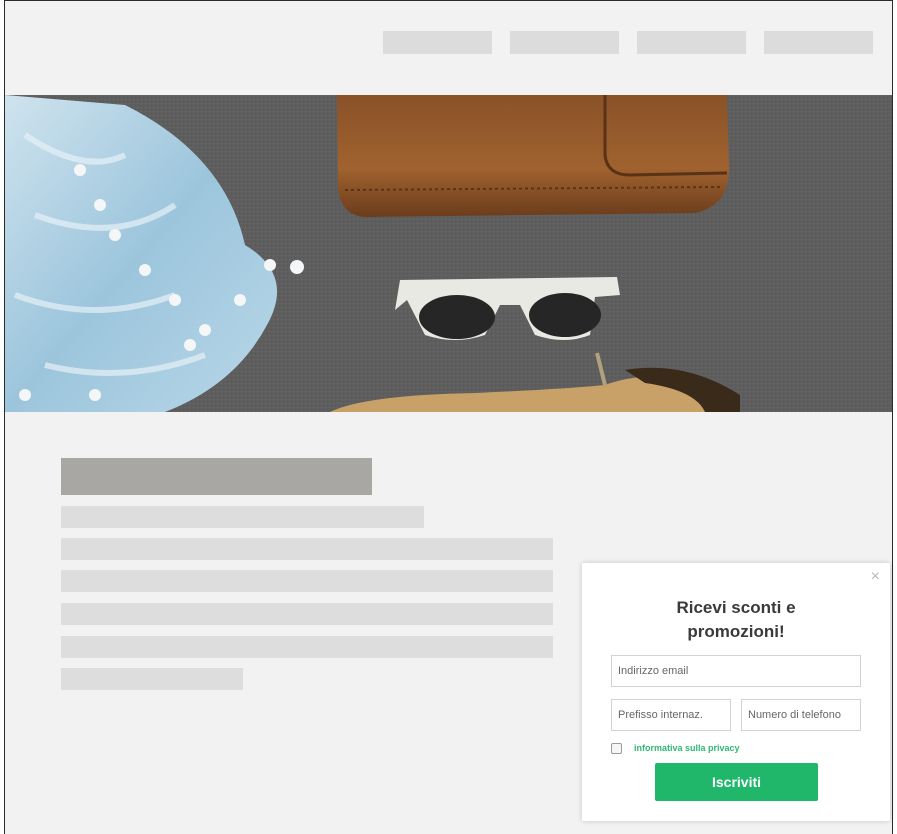 Image resolution: width=897 pixels, height=834 pixels. What do you see at coordinates (687, 748) in the screenshot?
I see `privacy-link: informativa sulla privacy` at bounding box center [687, 748].